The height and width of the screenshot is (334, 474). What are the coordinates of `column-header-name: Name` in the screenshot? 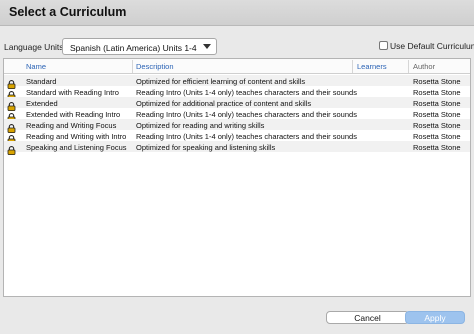 It's located at (36, 66).